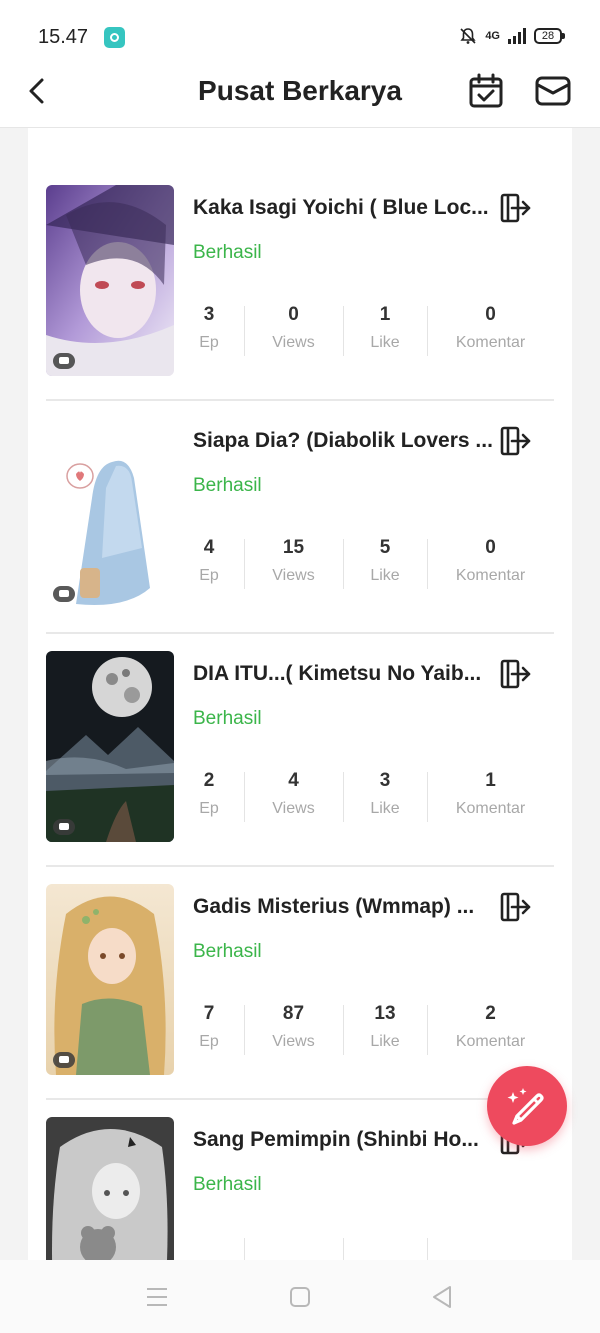 This screenshot has width=600, height=1333. Describe the element at coordinates (492, 35) in the screenshot. I see `network-type: 4G` at that location.